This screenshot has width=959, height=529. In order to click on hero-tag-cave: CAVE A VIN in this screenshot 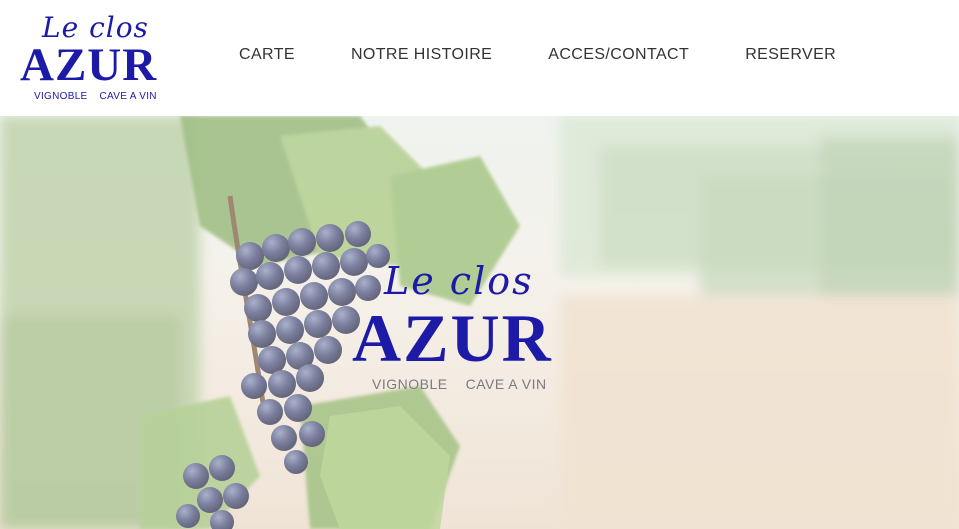, I will do `click(506, 384)`.